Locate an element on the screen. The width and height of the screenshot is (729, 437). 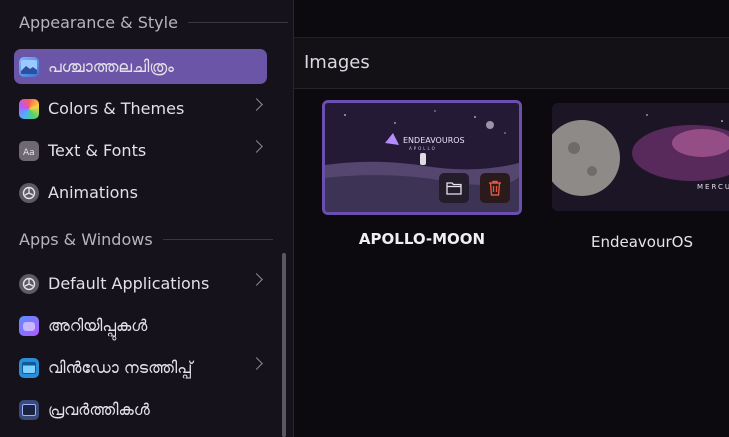
top-bar is located at coordinates (511, 19).